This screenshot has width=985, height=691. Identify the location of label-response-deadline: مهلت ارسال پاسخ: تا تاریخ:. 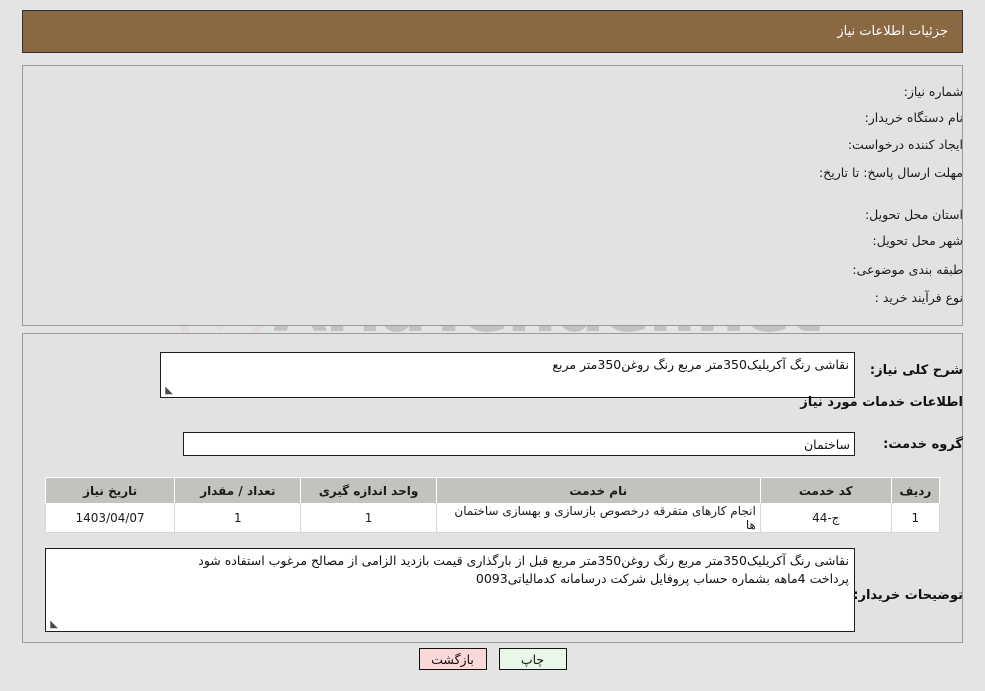
(890, 172).